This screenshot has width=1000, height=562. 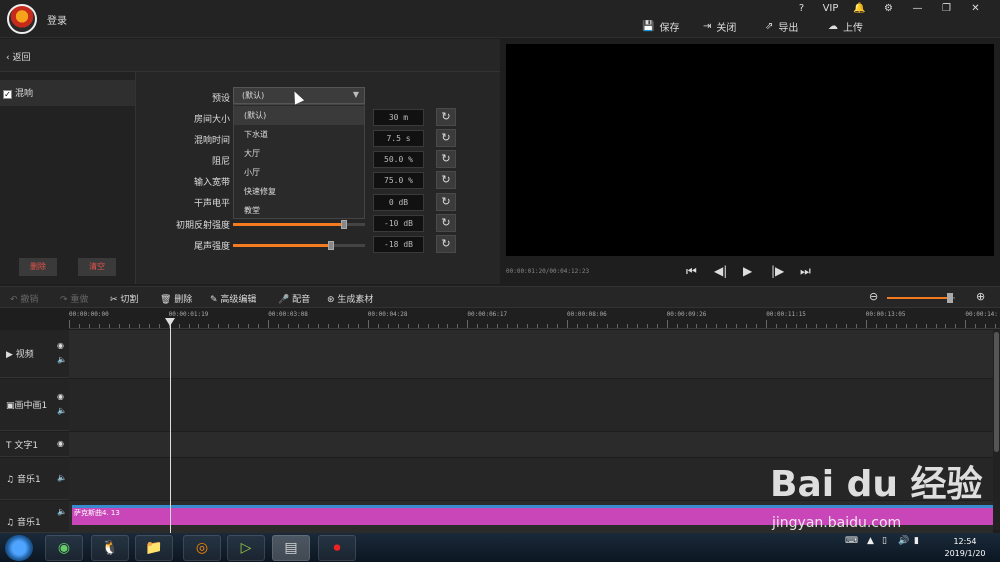 What do you see at coordinates (19, 548) in the screenshot?
I see `start-button` at bounding box center [19, 548].